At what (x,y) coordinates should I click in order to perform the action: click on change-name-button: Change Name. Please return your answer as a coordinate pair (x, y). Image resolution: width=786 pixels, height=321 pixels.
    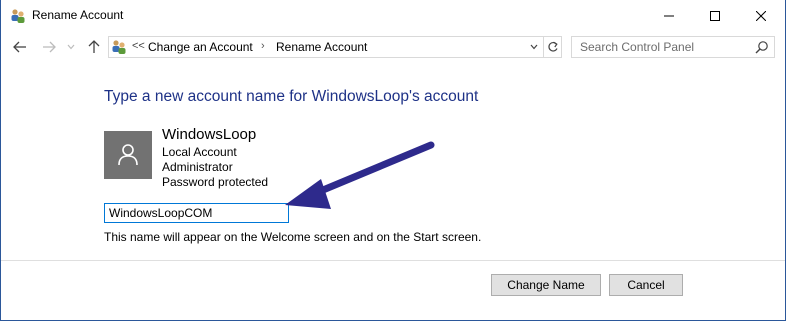
    Looking at the image, I should click on (546, 285).